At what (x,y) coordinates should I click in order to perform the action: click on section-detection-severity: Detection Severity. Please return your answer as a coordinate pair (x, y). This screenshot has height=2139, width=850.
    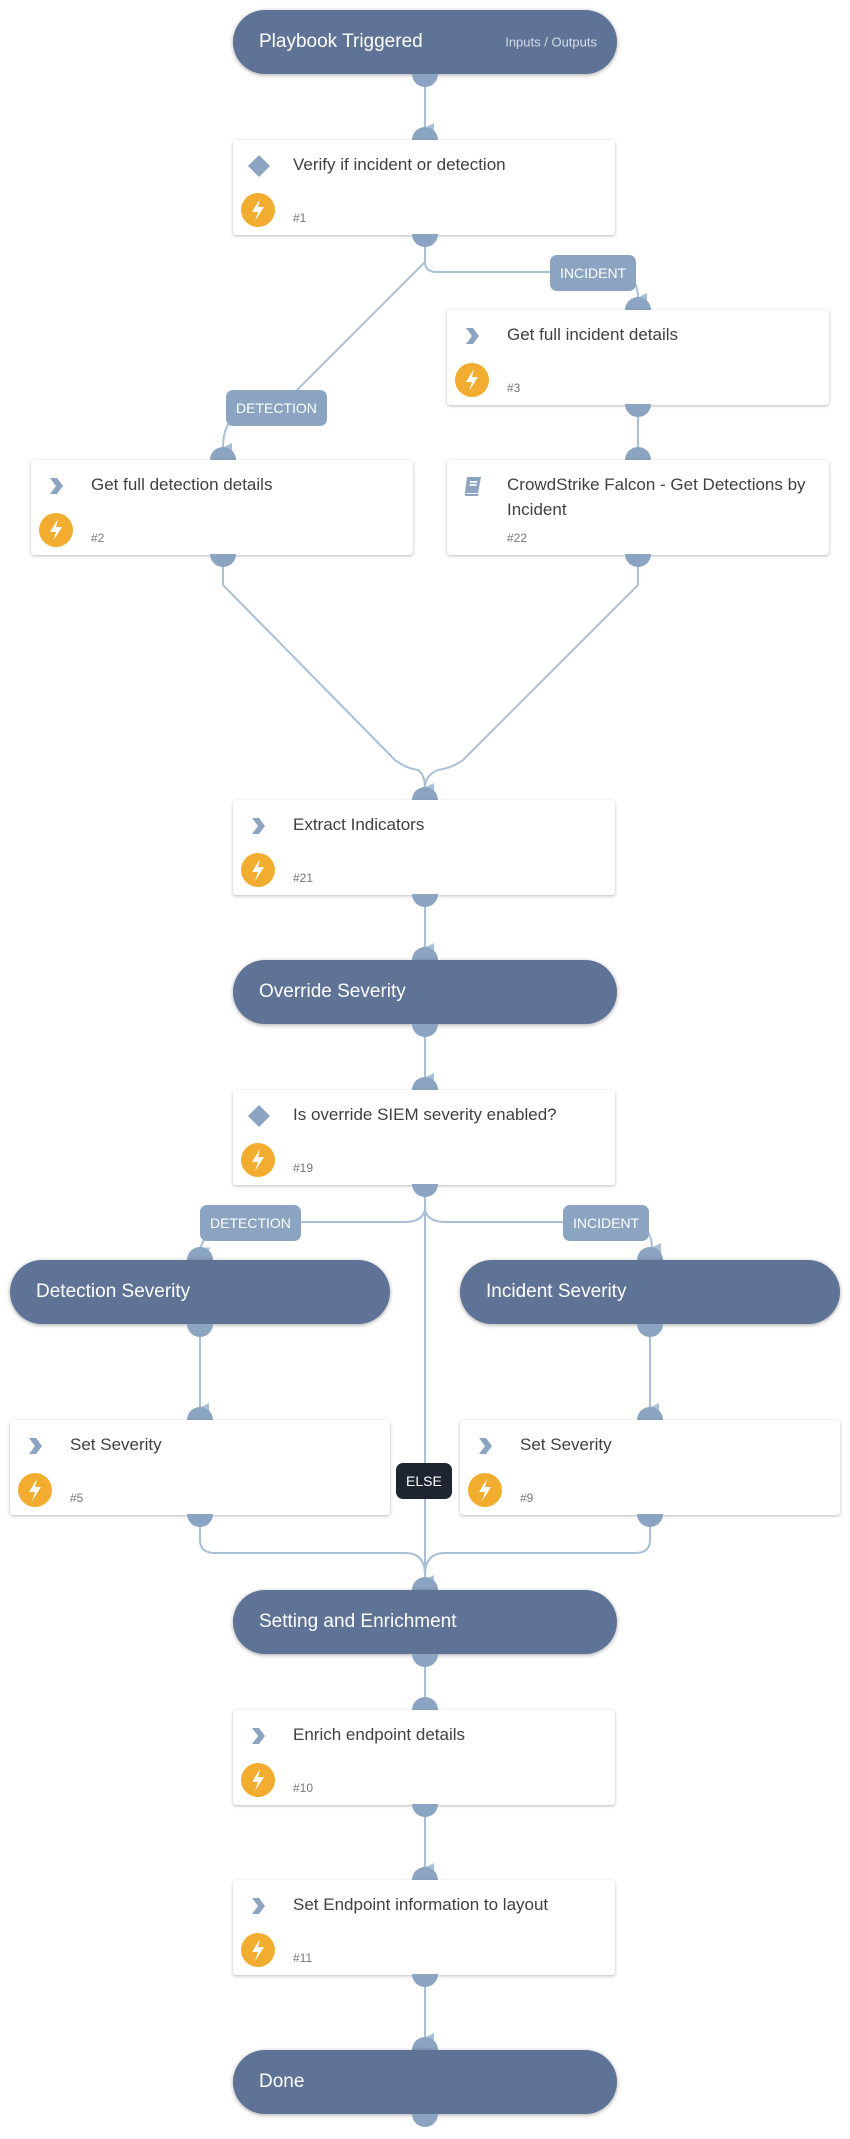
    Looking at the image, I should click on (200, 1292).